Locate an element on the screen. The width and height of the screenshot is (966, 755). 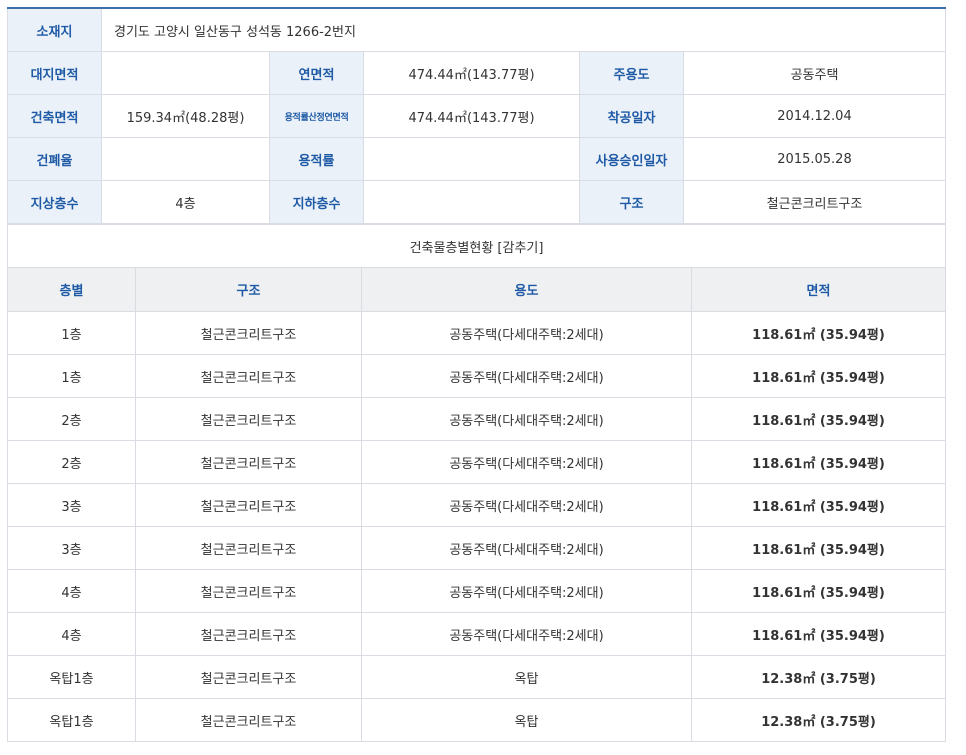
floor-status-title-row: 건축물층별현황 [감추기] is located at coordinates (476, 246).